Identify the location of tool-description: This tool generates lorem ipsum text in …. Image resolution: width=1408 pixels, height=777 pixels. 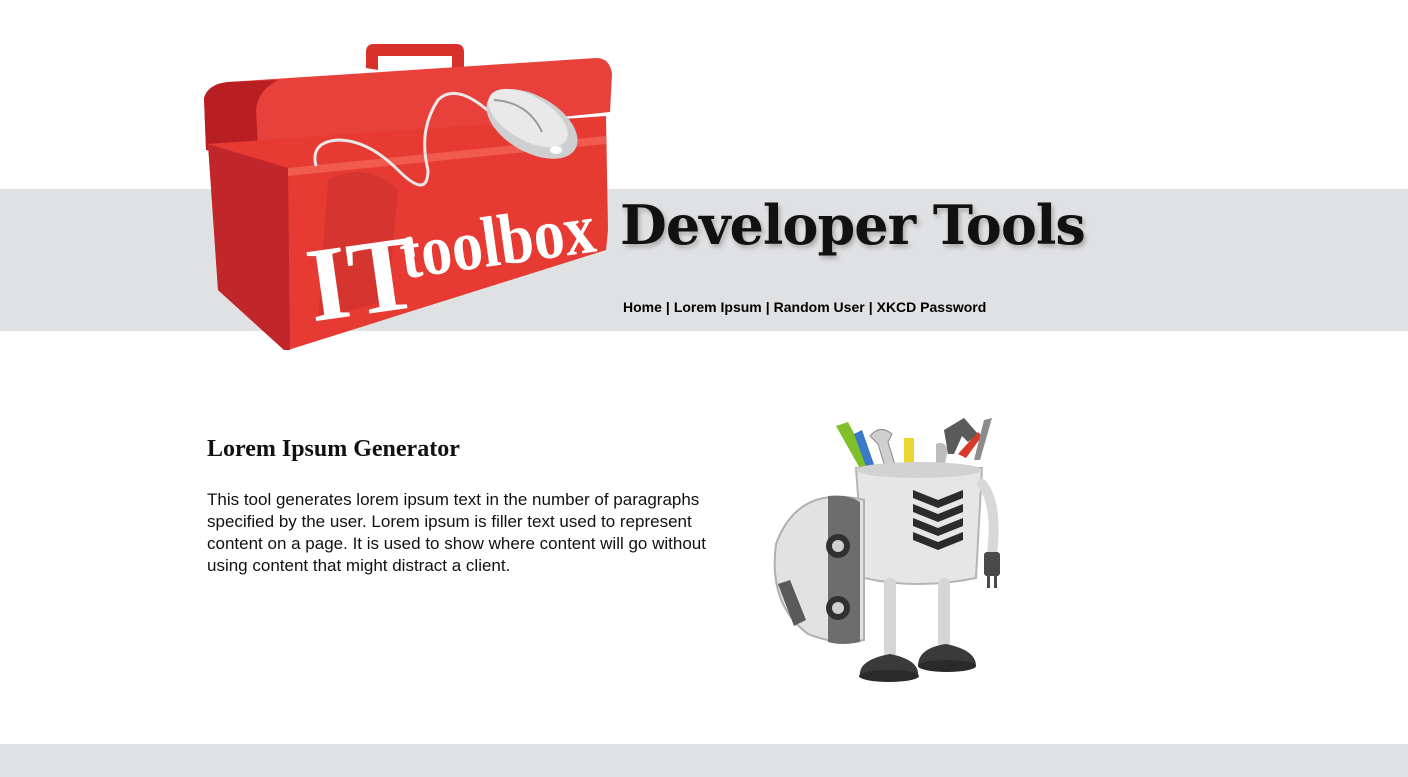
(456, 532).